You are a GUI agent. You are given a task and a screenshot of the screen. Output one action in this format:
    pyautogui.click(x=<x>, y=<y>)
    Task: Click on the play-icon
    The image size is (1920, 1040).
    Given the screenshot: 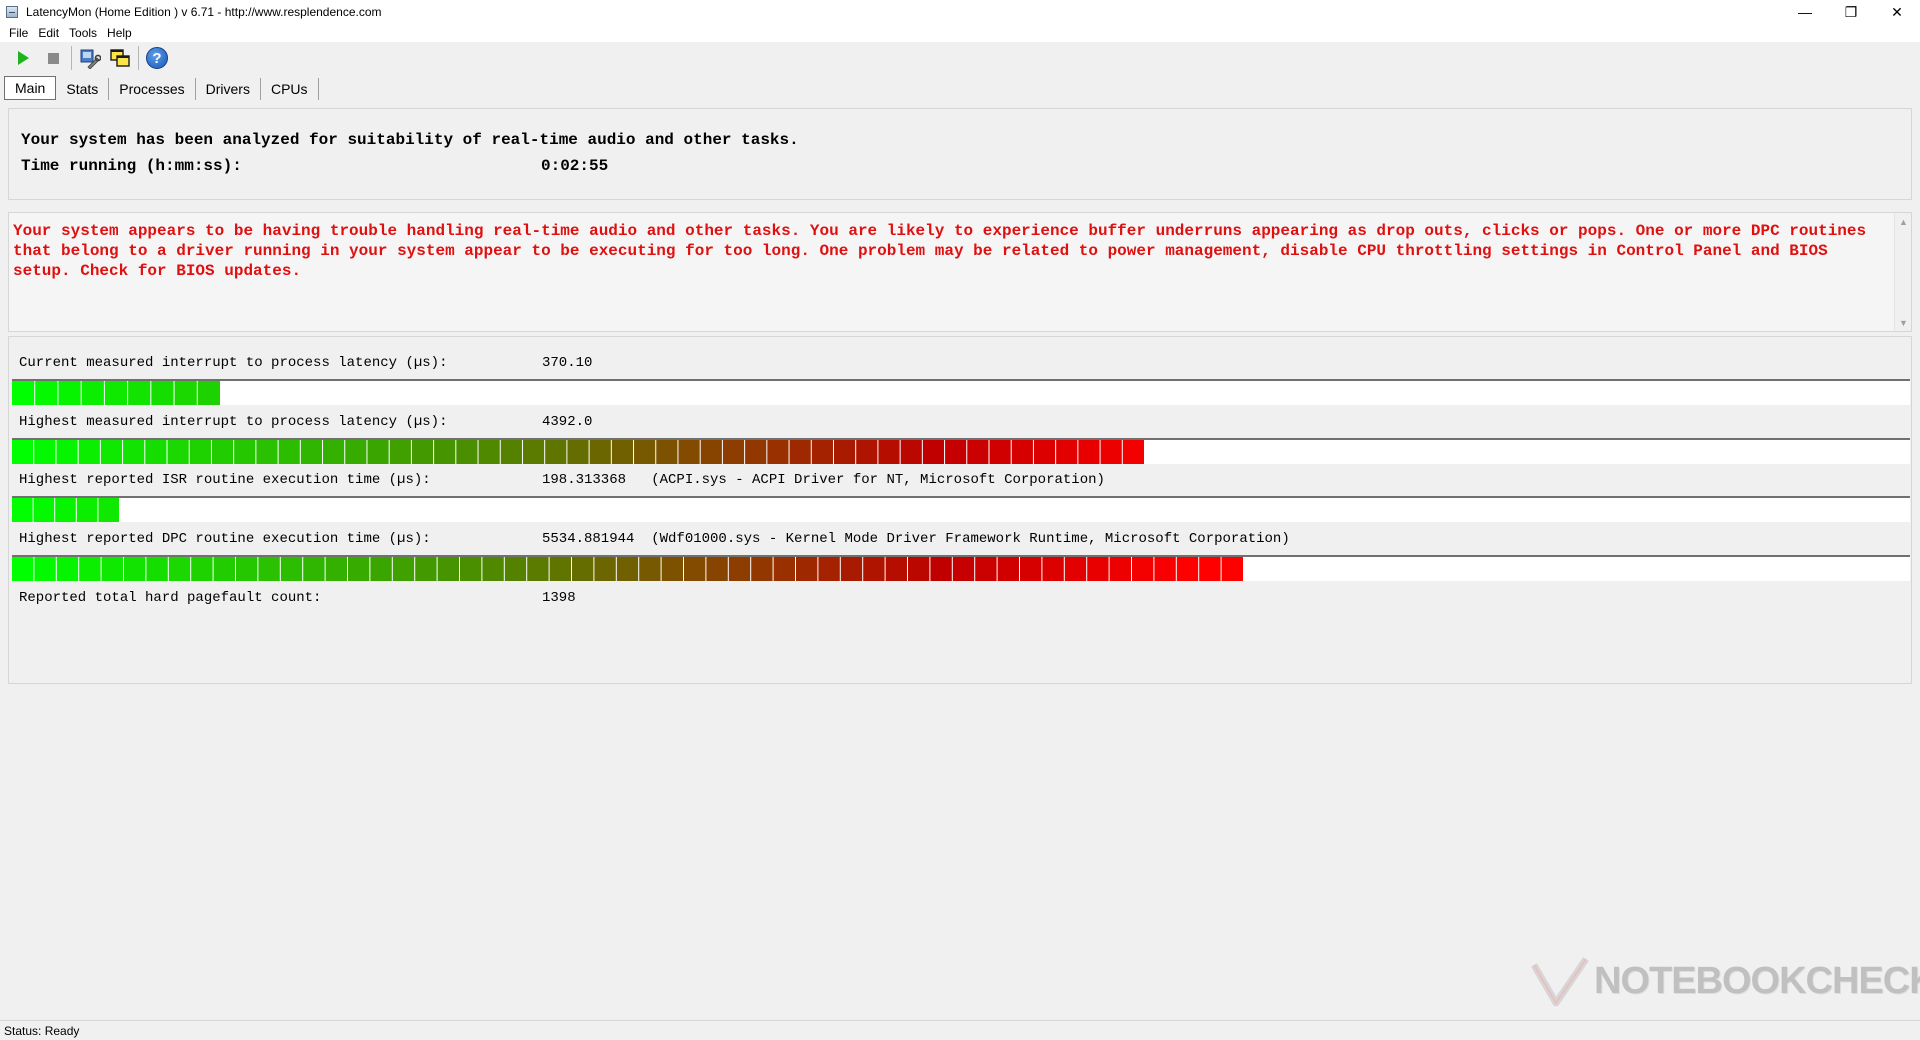 What is the action you would take?
    pyautogui.click(x=23, y=58)
    